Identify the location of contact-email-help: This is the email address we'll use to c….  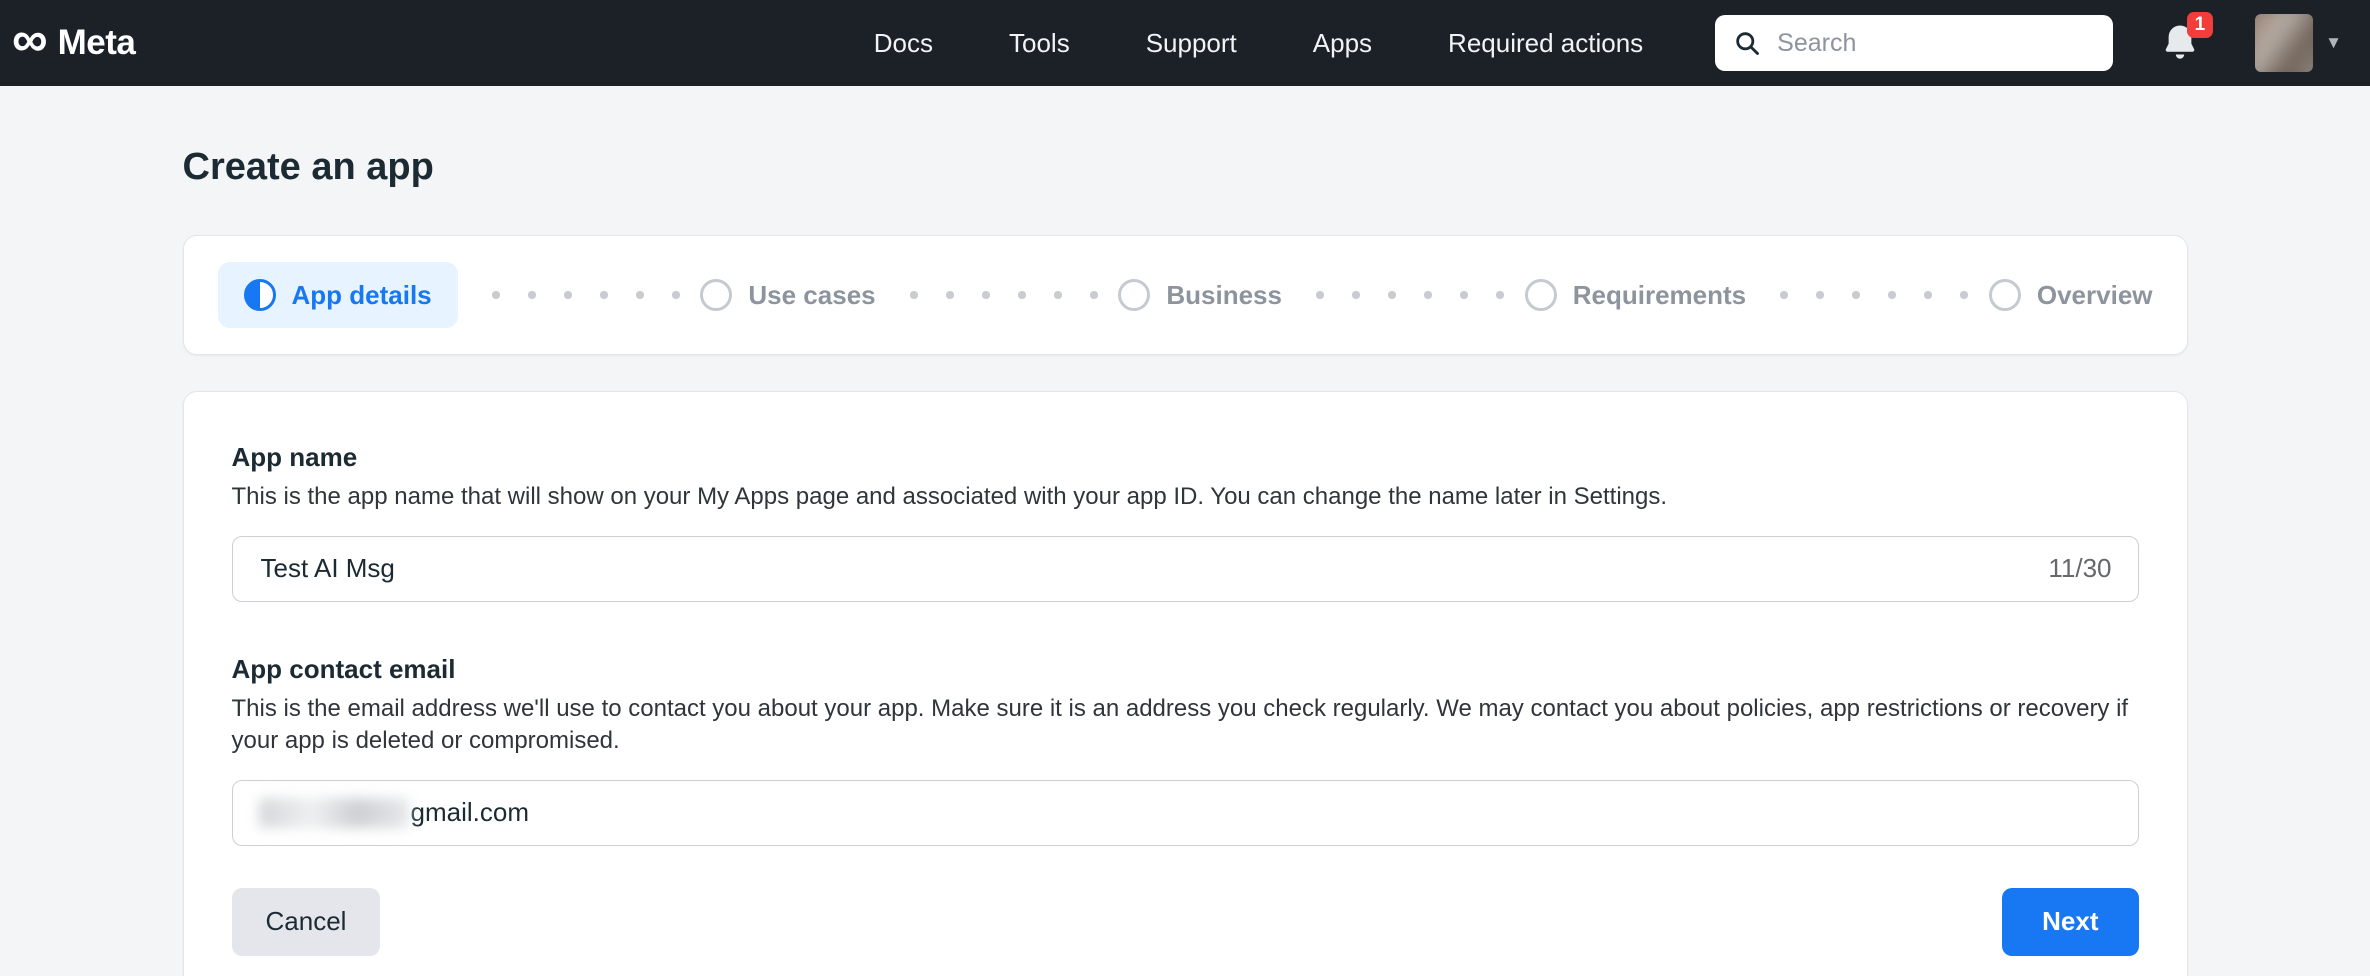
(1180, 724).